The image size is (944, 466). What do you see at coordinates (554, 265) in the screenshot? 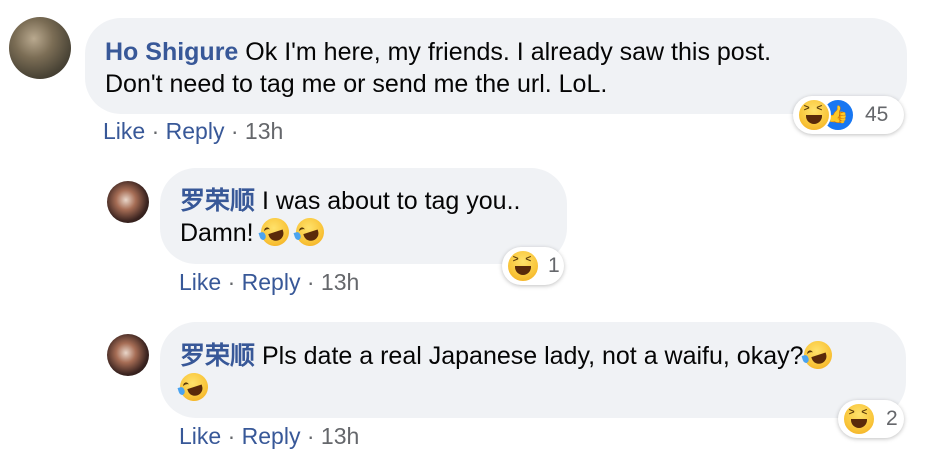
I see `reaction-count: 1` at bounding box center [554, 265].